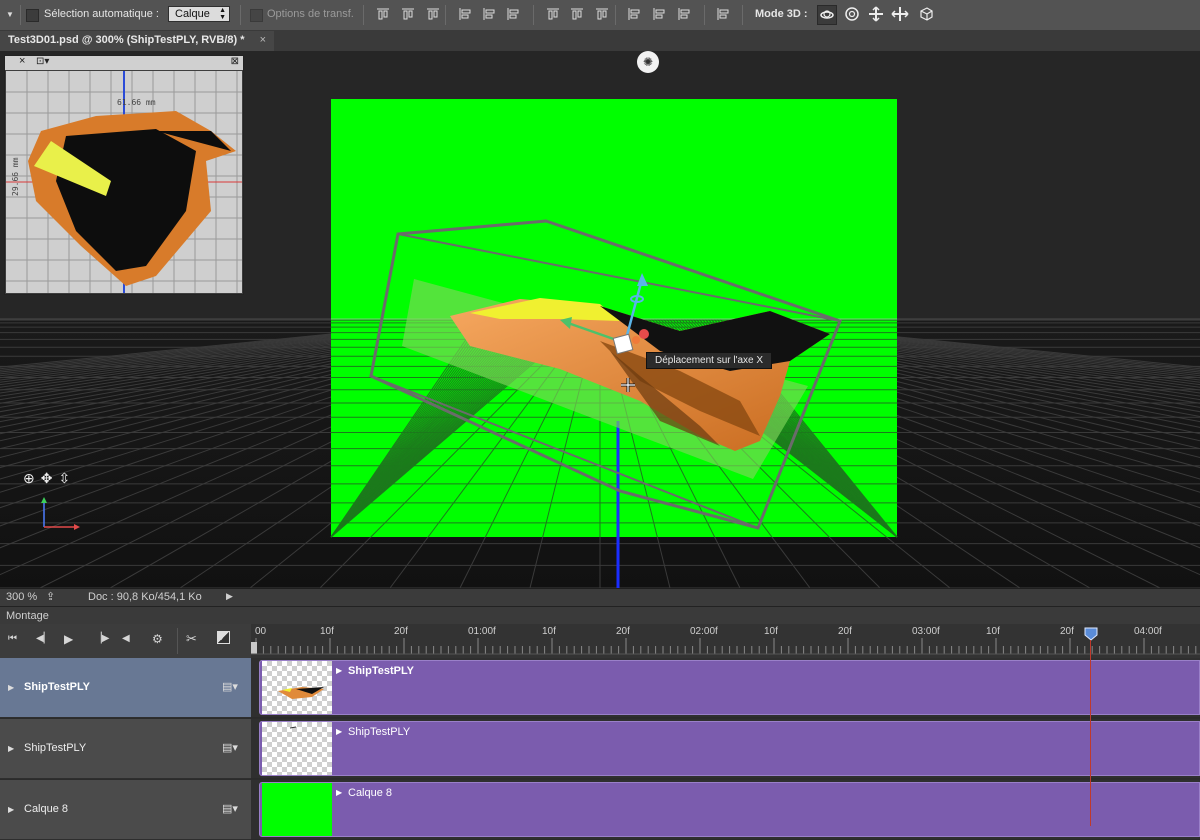  I want to click on first-frame-icon: ⏮, so click(12, 638).